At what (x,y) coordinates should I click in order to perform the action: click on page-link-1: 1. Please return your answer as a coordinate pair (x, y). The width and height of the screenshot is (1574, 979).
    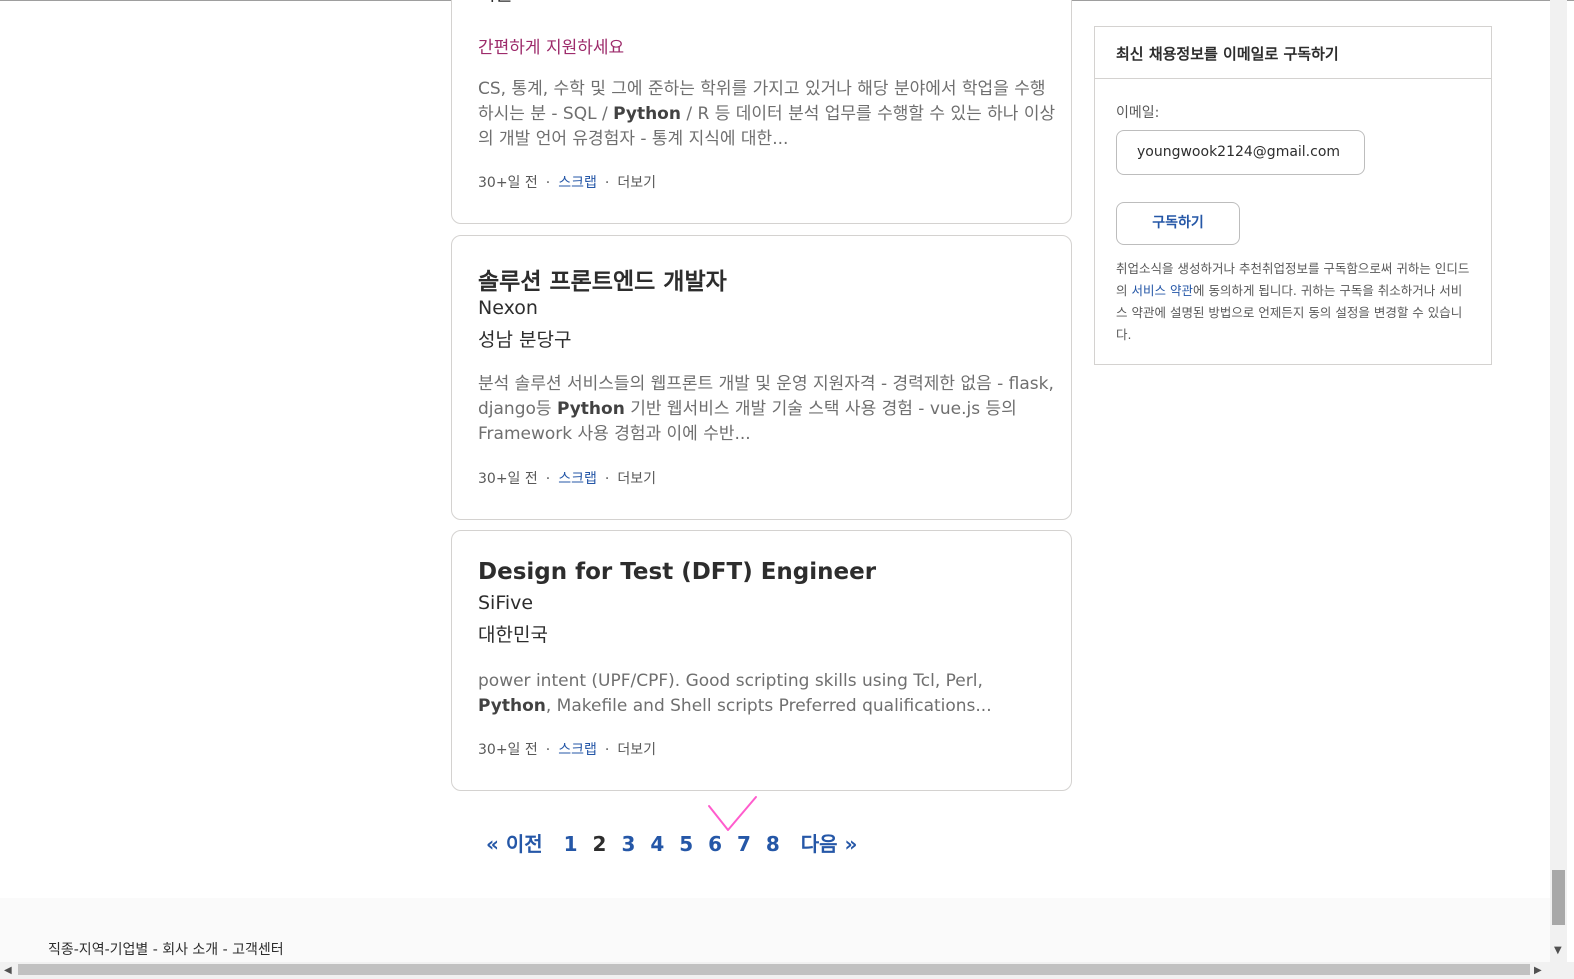
    Looking at the image, I should click on (571, 844).